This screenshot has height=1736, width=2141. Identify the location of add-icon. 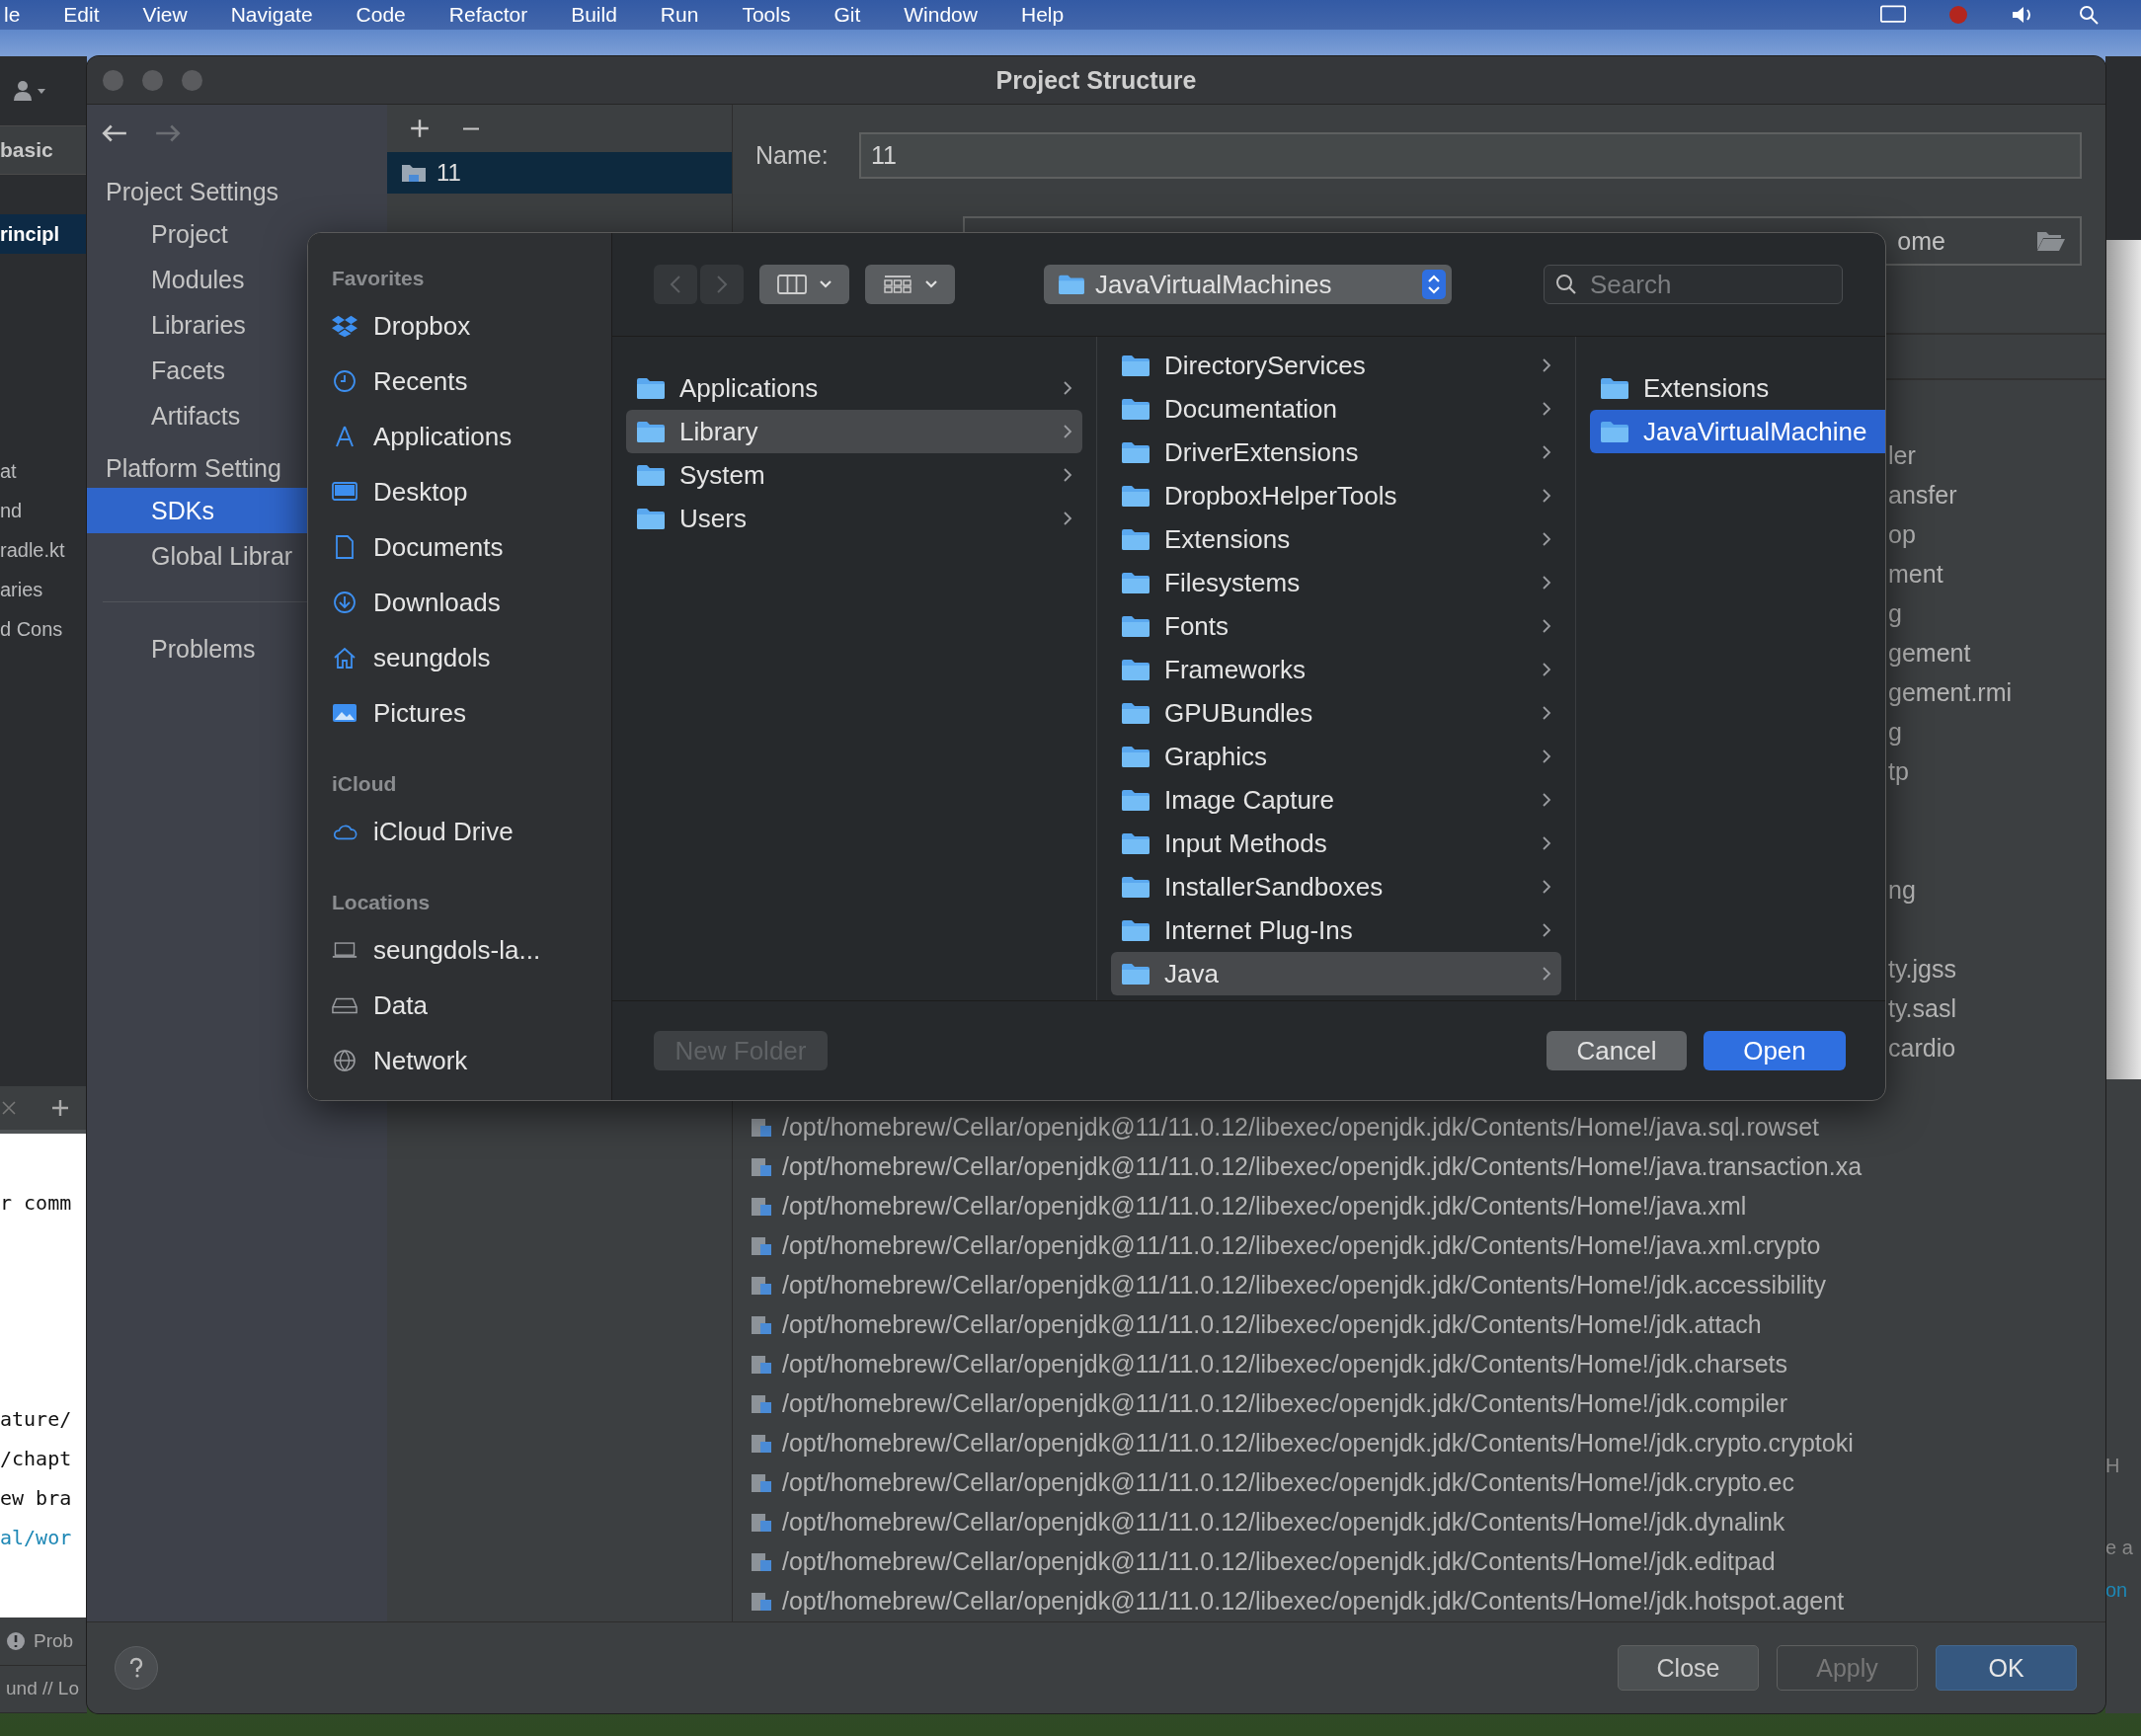
(60, 1108).